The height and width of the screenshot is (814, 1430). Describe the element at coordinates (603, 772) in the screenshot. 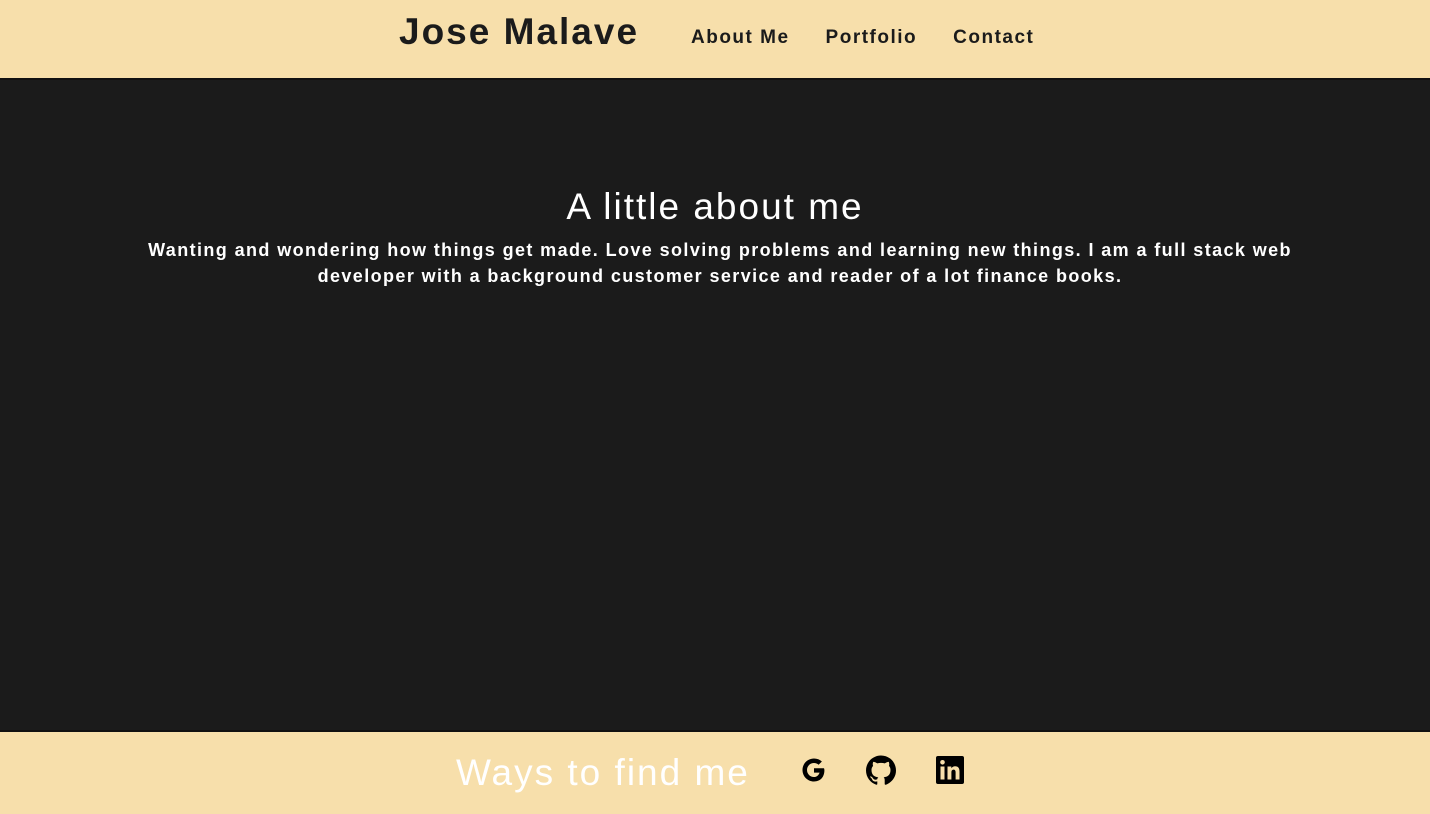

I see `footer-title: Ways to find me` at that location.